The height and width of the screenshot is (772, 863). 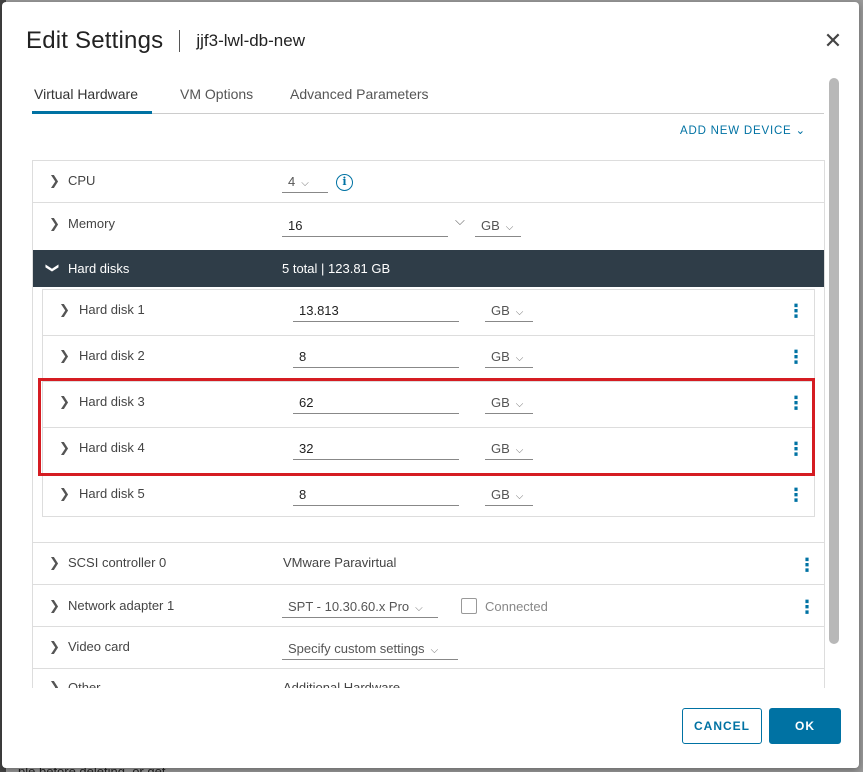 What do you see at coordinates (165, 41) in the screenshot?
I see `dialog-header: Edit Settings jjf3-lwl-db-new` at bounding box center [165, 41].